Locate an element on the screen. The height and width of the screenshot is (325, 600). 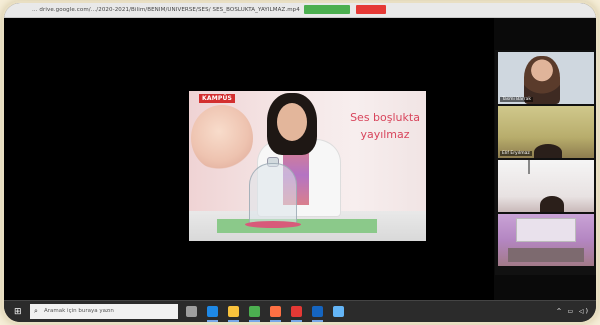
taskbar-search-input: ⌕ Aramak için buraya yazın is located at coordinates (104, 311).